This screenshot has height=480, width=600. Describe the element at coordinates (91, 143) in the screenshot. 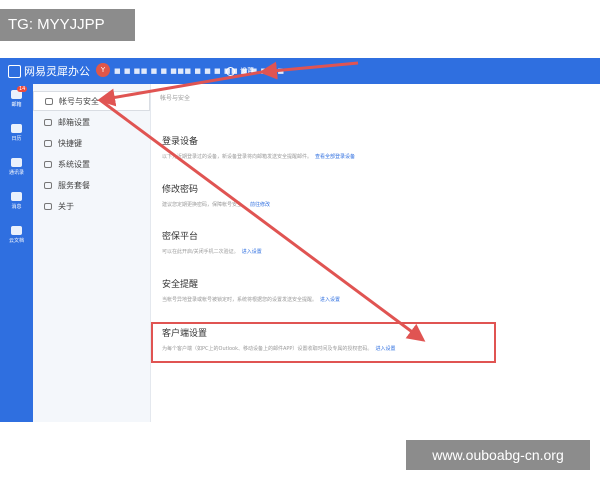

I see `menu-item-shortcuts: 快捷键` at that location.